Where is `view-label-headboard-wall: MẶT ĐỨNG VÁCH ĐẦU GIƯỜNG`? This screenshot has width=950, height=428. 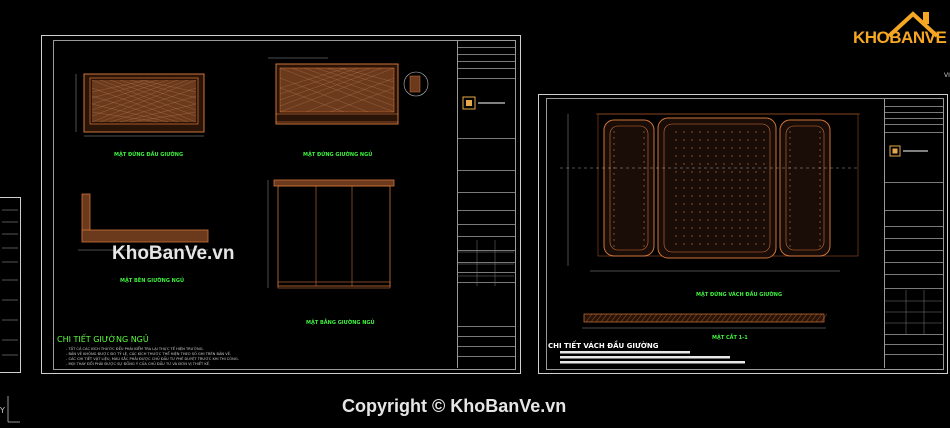 view-label-headboard-wall: MẶT ĐỨNG VÁCH ĐẦU GIƯỜNG is located at coordinates (739, 295).